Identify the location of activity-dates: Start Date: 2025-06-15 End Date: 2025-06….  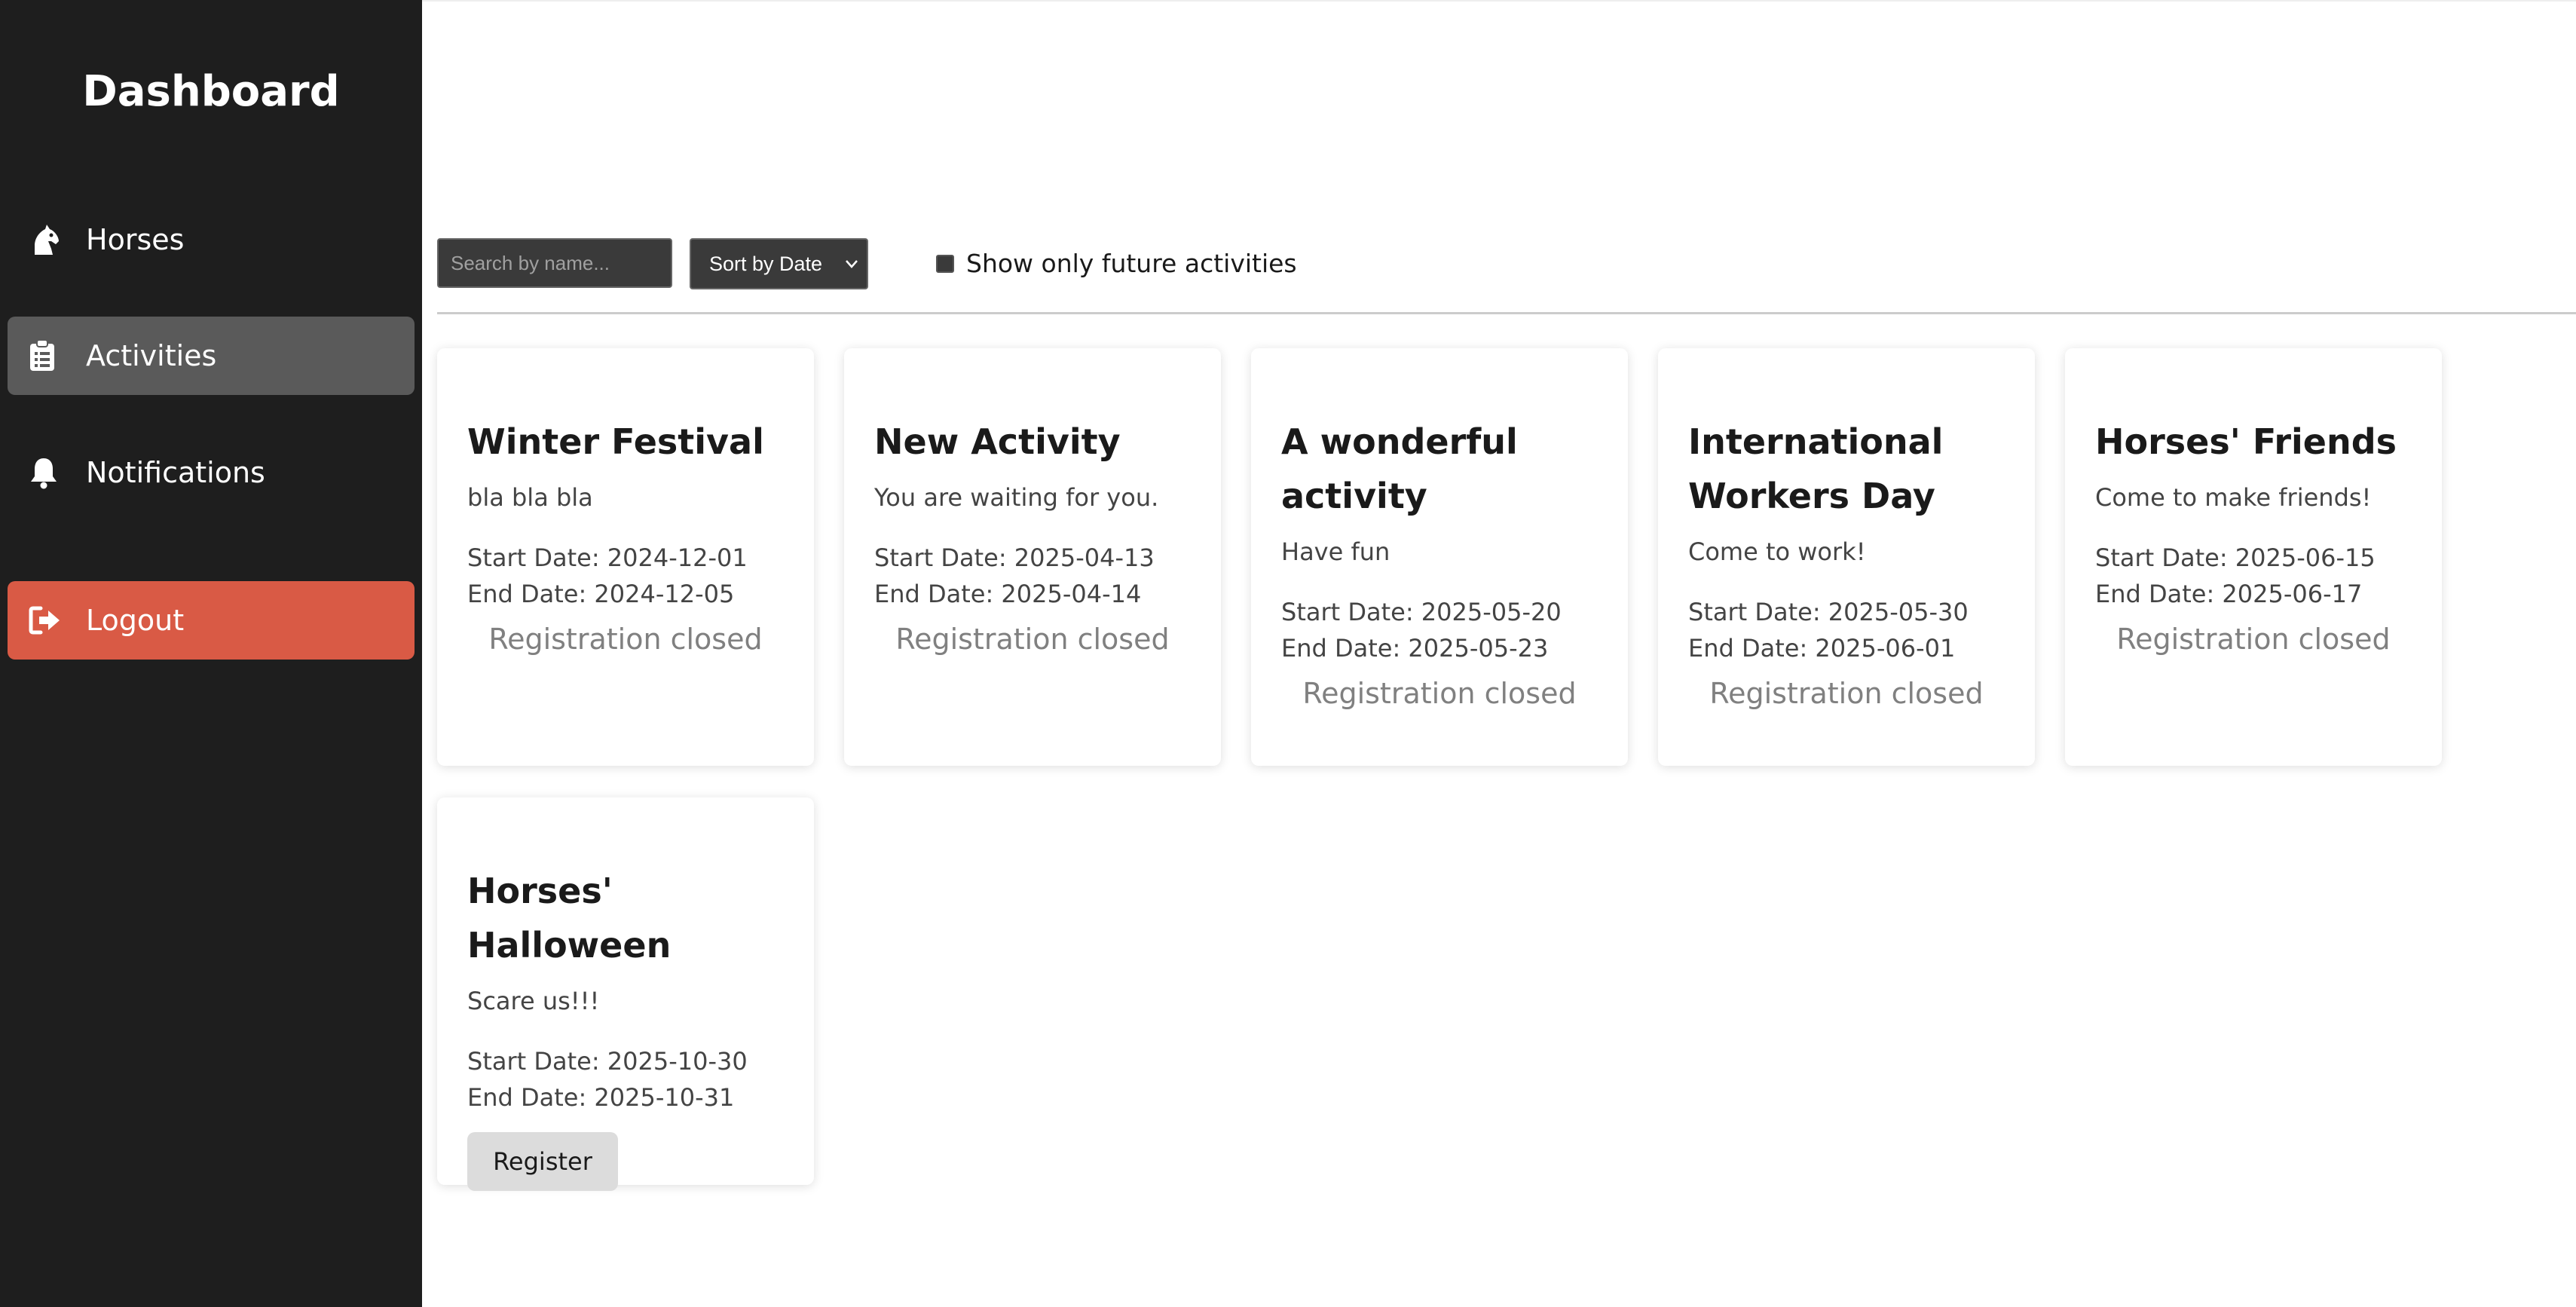
(2261, 576).